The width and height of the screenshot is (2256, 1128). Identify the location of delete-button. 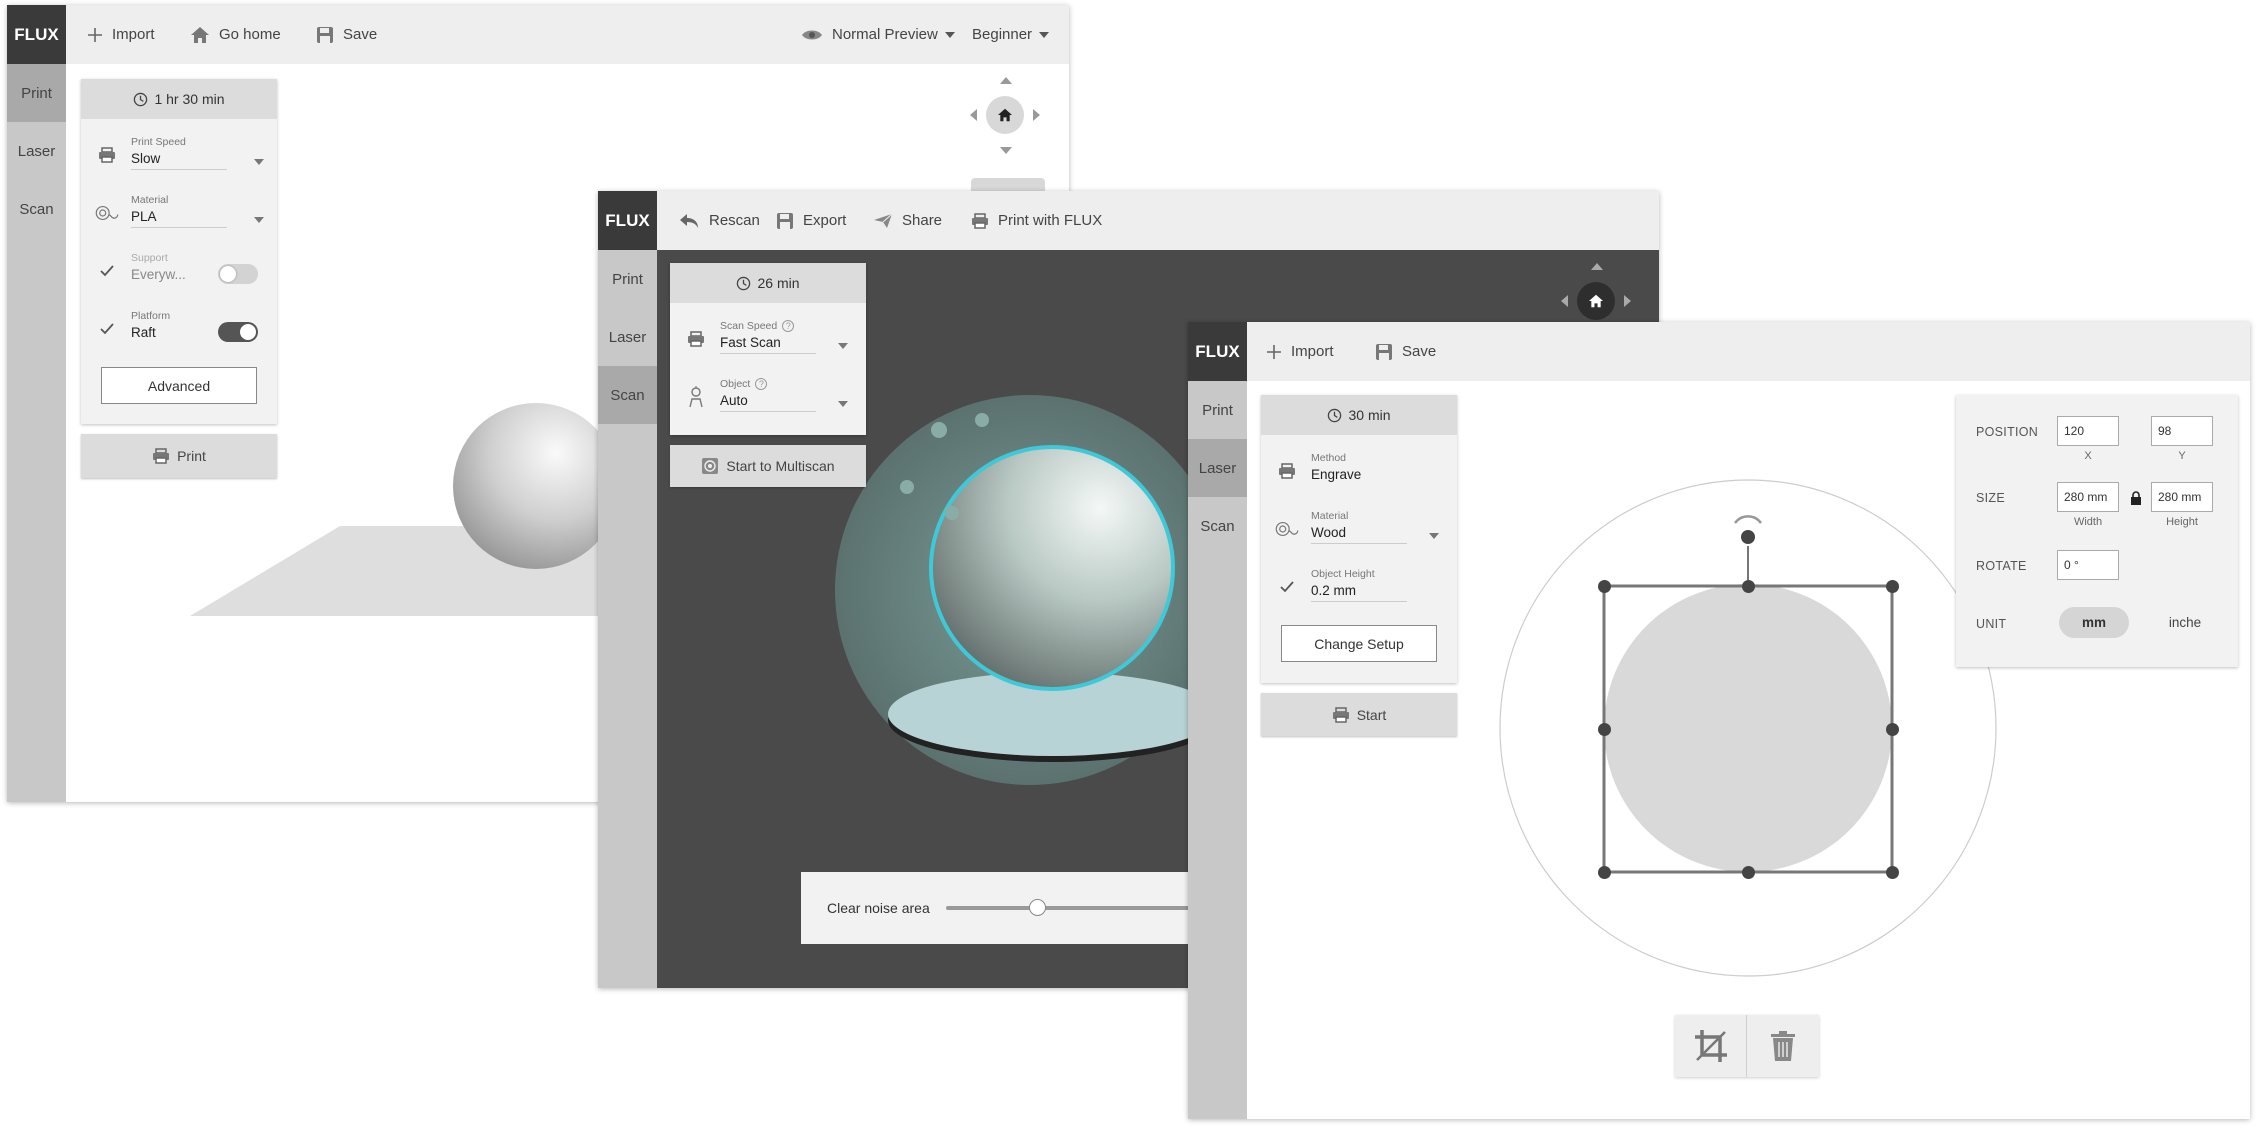
(1783, 1046).